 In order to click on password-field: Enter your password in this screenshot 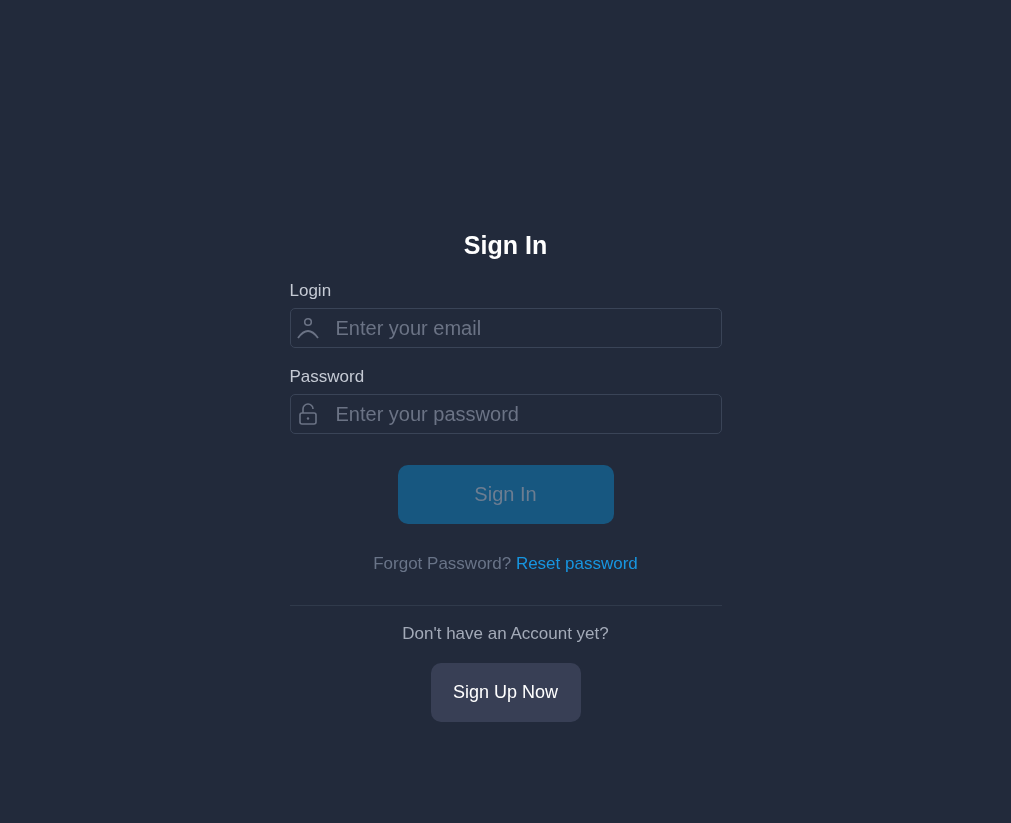, I will do `click(505, 414)`.